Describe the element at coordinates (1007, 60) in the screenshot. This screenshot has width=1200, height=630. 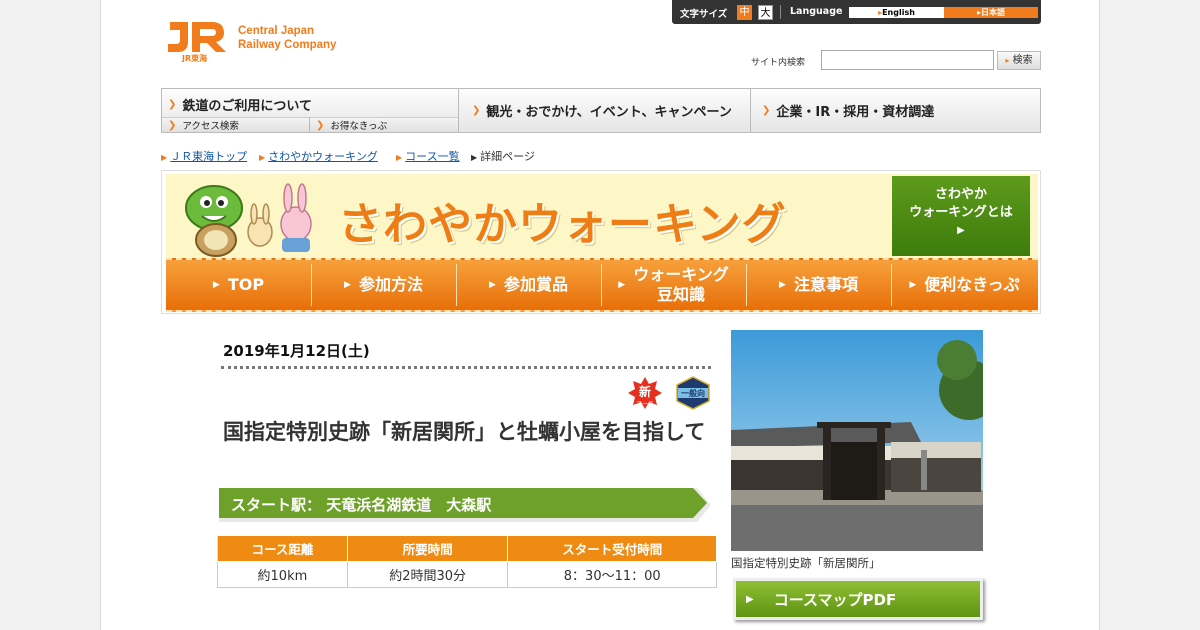
I see `search-arrow-icon: ▸` at that location.